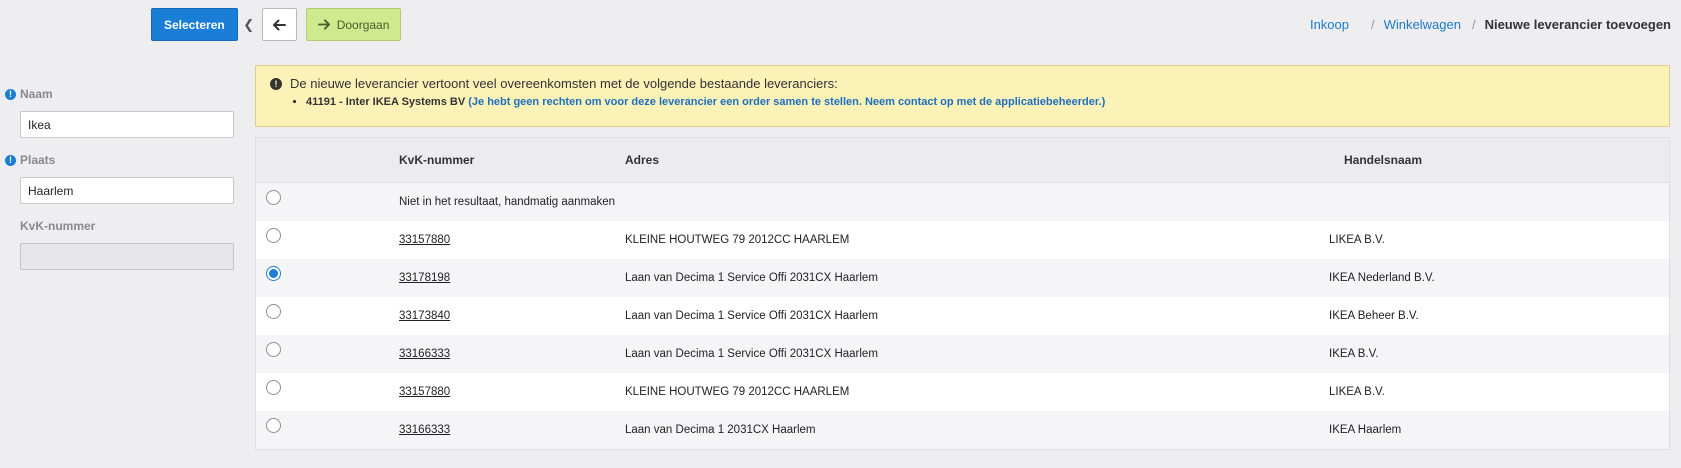  Describe the element at coordinates (1422, 24) in the screenshot. I see `breadcrumb-winkelwagen: Winkelwagen` at that location.